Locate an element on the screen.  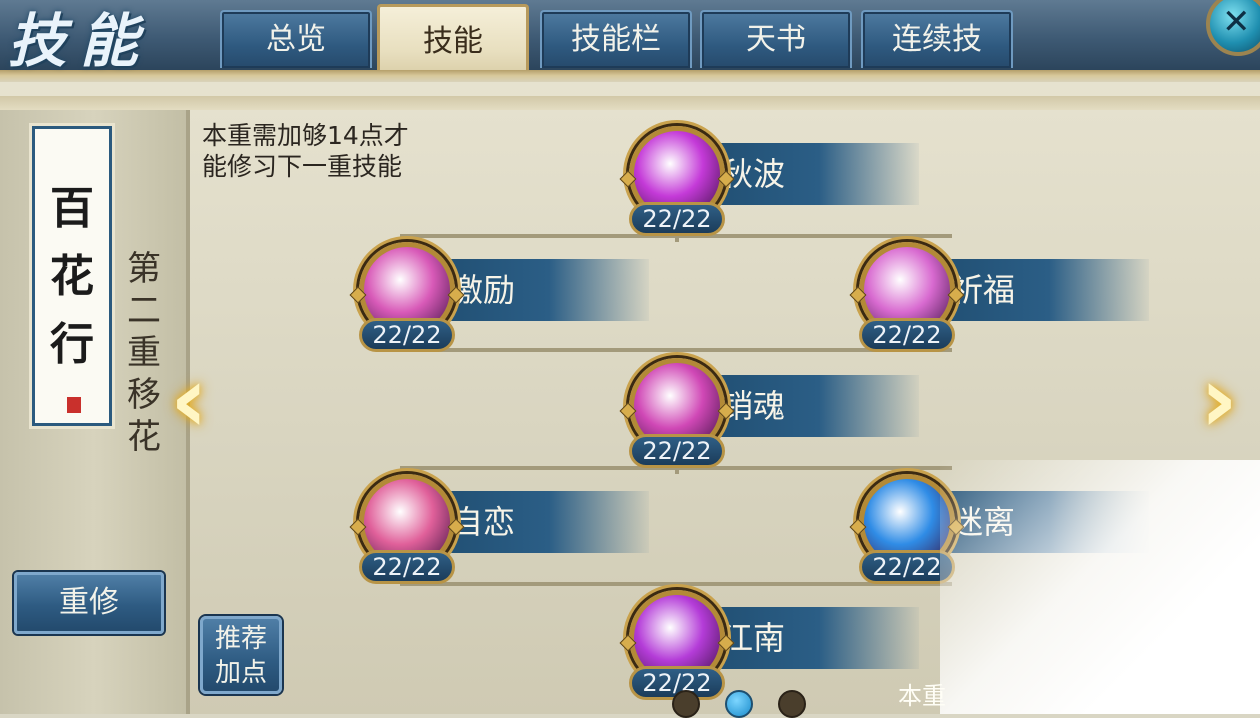
prev-page-button: ‹ is located at coordinates (200, 400).